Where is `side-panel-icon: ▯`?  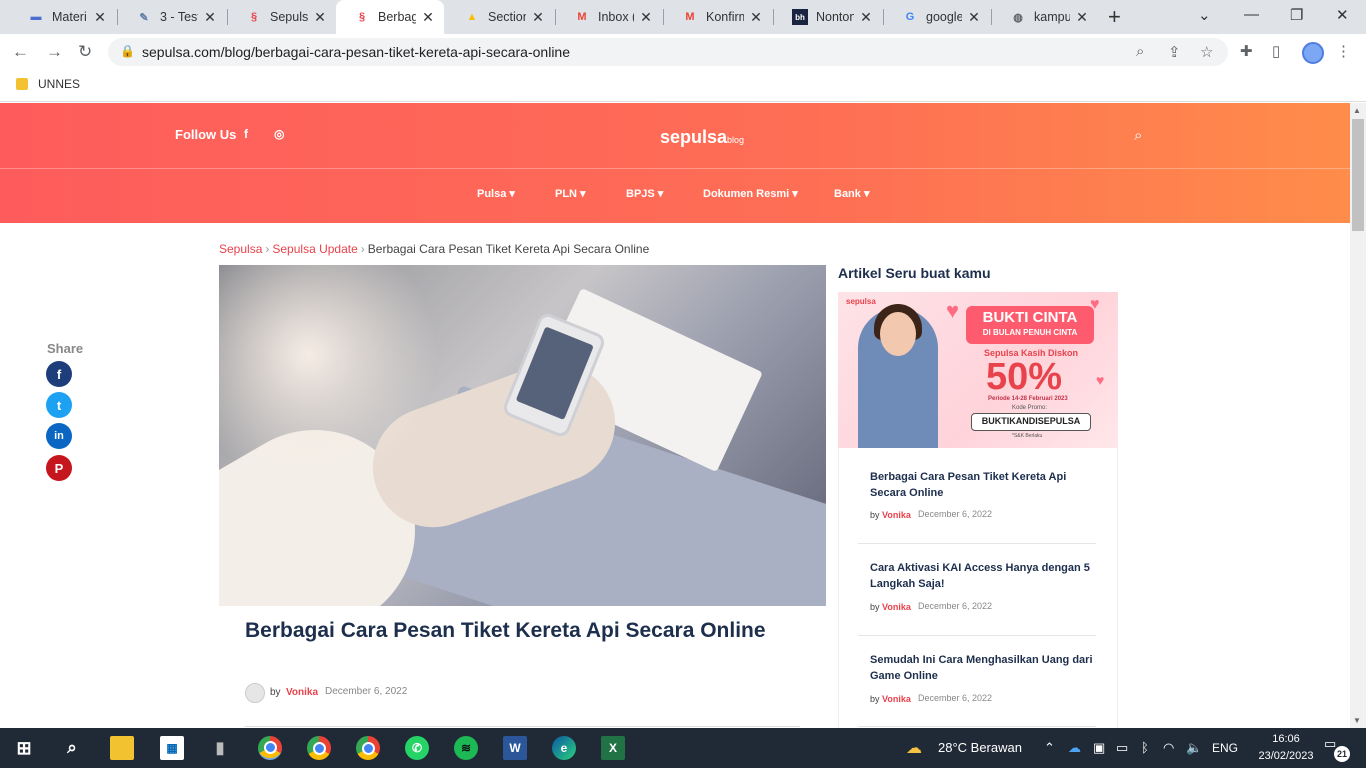
side-panel-icon: ▯ is located at coordinates (1276, 51).